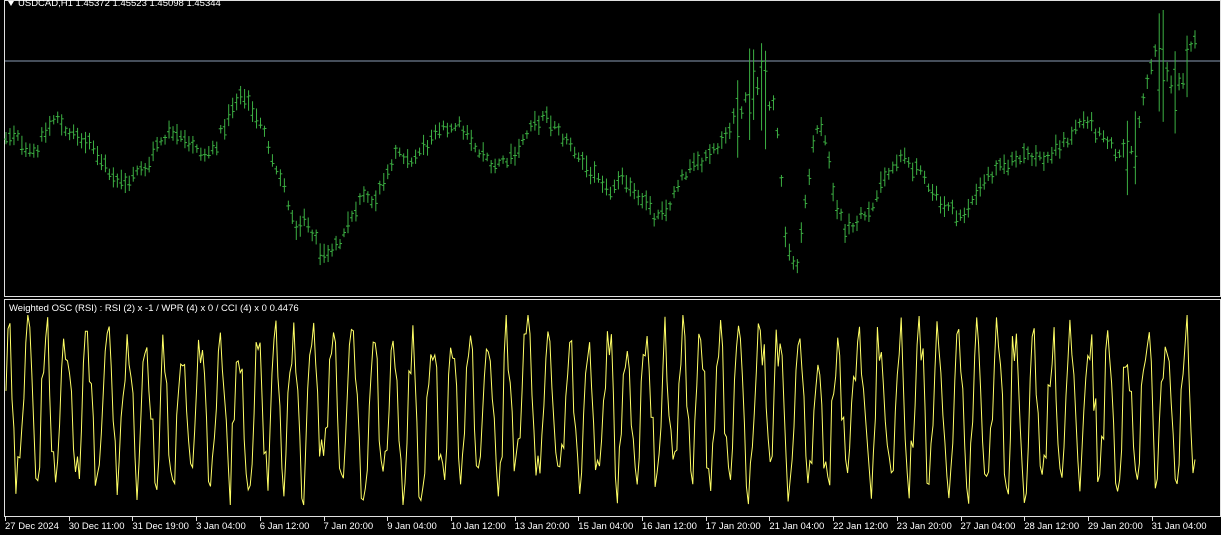 This screenshot has width=1221, height=535. I want to click on time-axis-label: 7 Jan 20:00, so click(348, 526).